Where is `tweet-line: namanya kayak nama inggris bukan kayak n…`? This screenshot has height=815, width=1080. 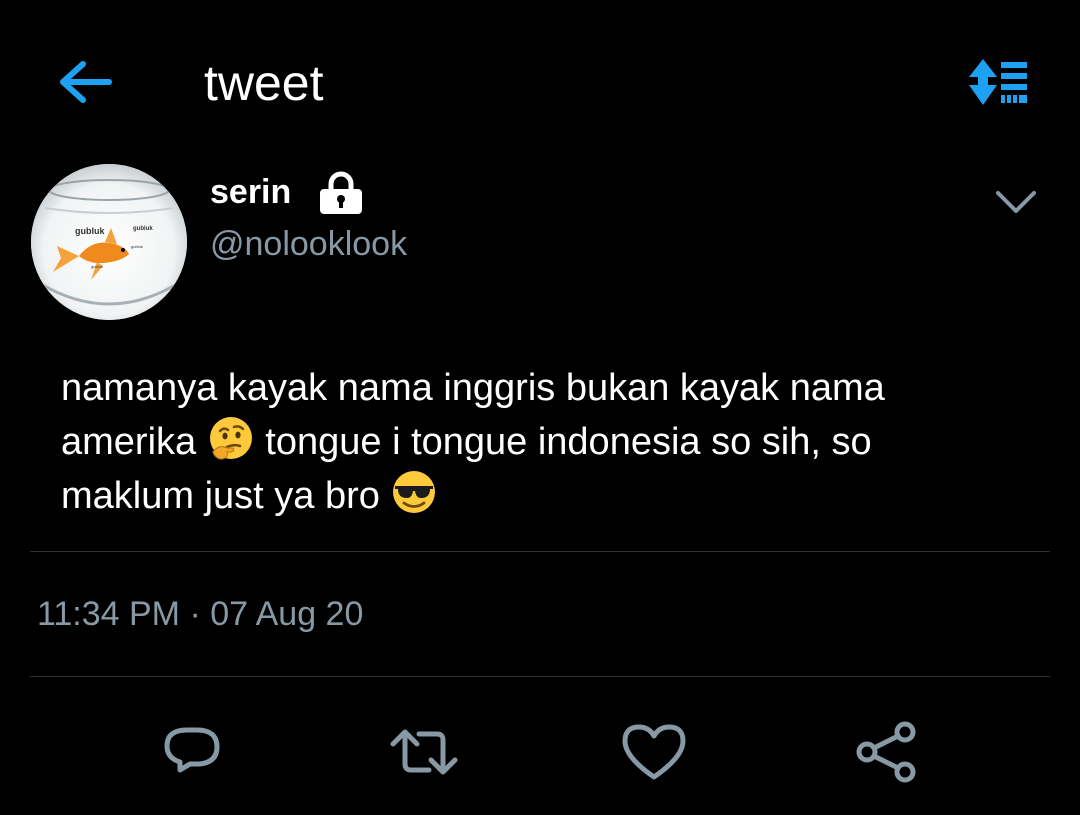 tweet-line: namanya kayak nama inggris bukan kayak n… is located at coordinates (473, 388).